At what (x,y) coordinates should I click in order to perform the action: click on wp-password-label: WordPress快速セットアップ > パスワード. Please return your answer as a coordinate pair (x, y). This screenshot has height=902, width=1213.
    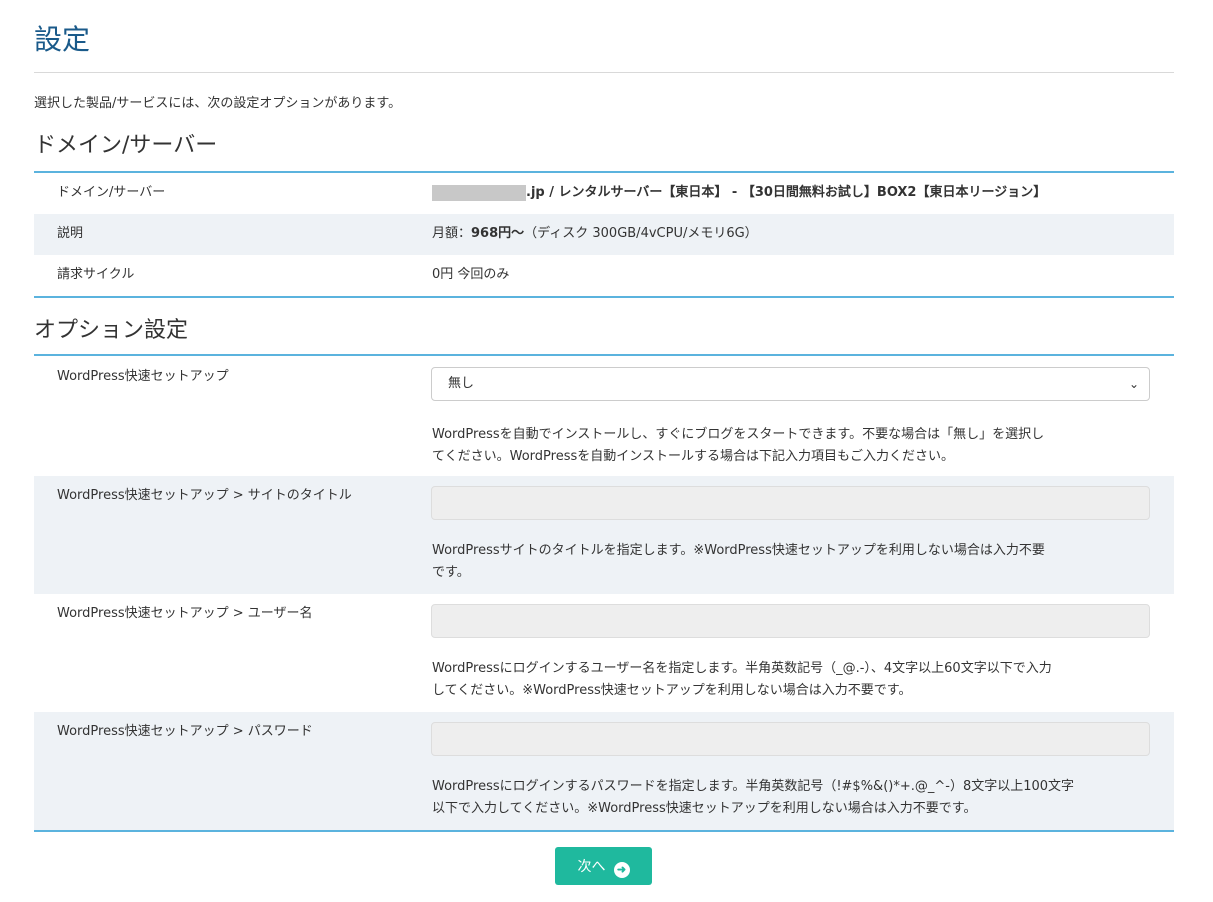
    Looking at the image, I should click on (185, 731).